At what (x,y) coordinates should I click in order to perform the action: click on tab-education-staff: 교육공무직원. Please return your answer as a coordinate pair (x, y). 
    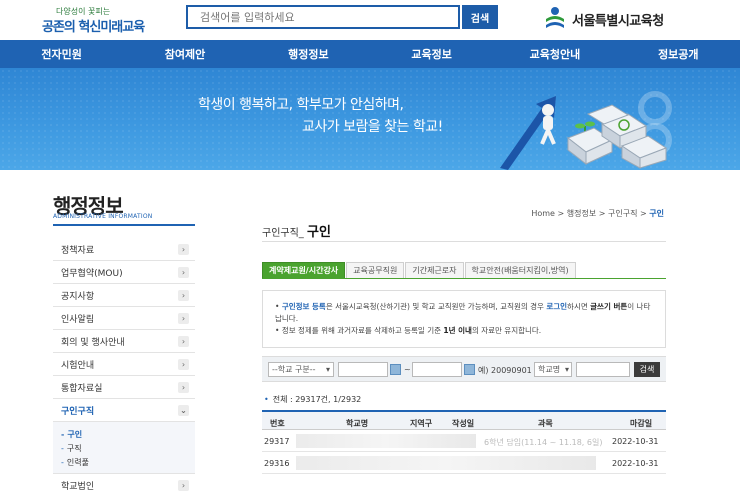
    Looking at the image, I should click on (375, 270).